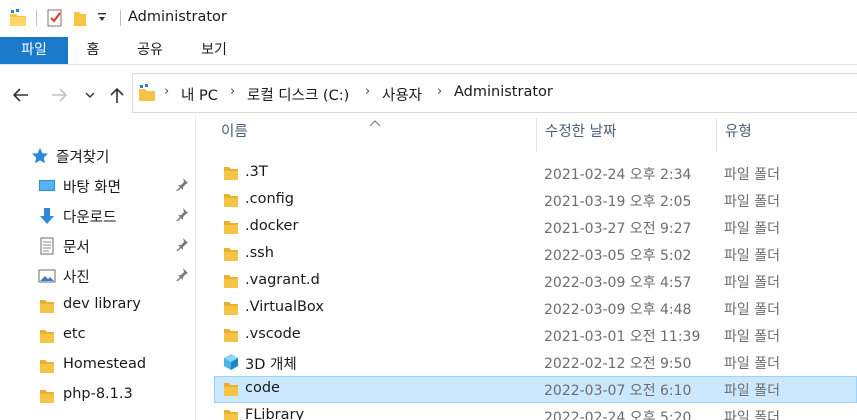  Describe the element at coordinates (535, 200) in the screenshot. I see `file-row: .config 2021-03-19 오후 2:05 파일 폴더` at that location.